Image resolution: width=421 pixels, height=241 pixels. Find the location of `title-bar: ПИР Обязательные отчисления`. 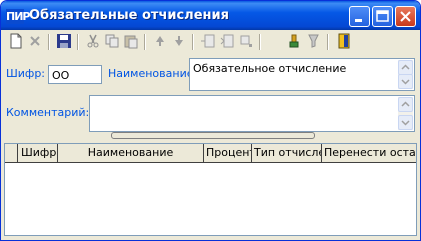

title-bar: ПИР Обязательные отчисления is located at coordinates (210, 15).